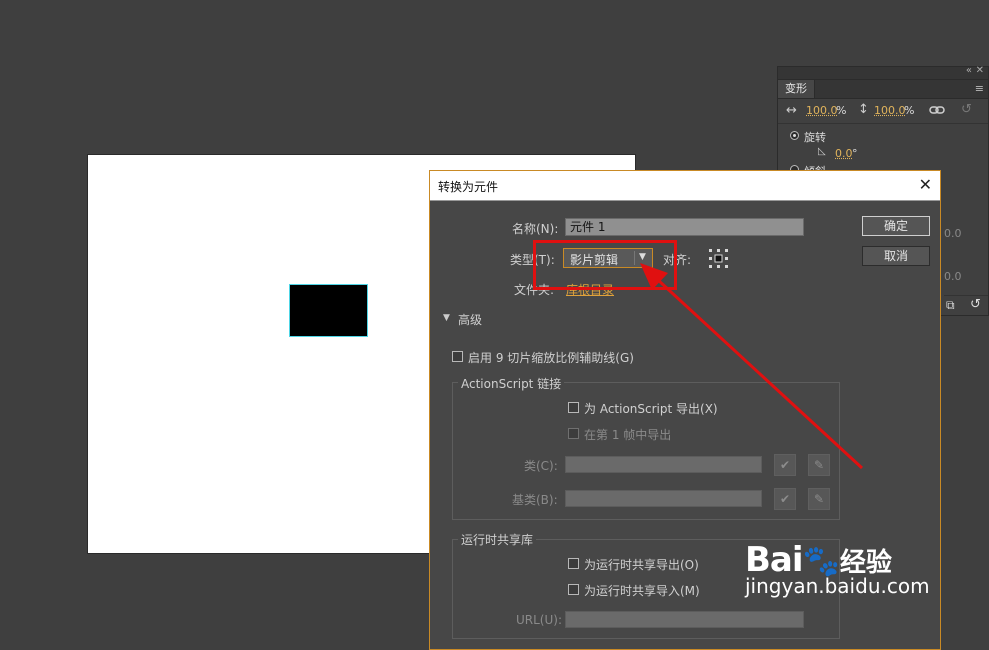 The width and height of the screenshot is (989, 650). Describe the element at coordinates (837, 569) in the screenshot. I see `baidu-watermark: Bai🐾经验 jingyan.baidu.com` at that location.